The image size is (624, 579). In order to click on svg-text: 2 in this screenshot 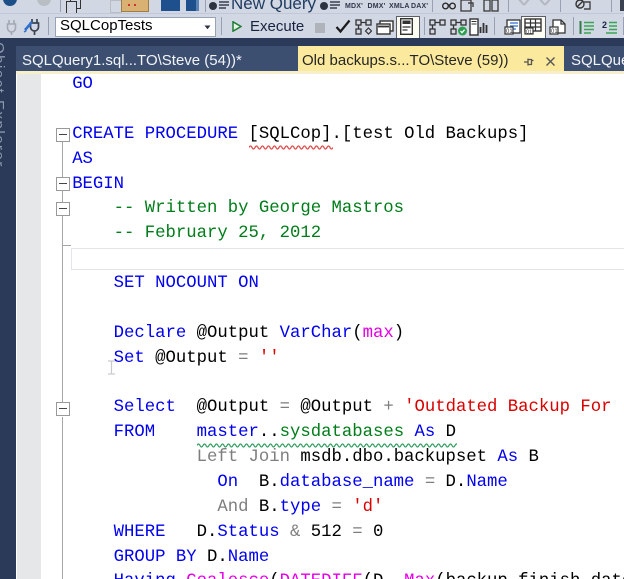, I will do `click(604, 25)`.